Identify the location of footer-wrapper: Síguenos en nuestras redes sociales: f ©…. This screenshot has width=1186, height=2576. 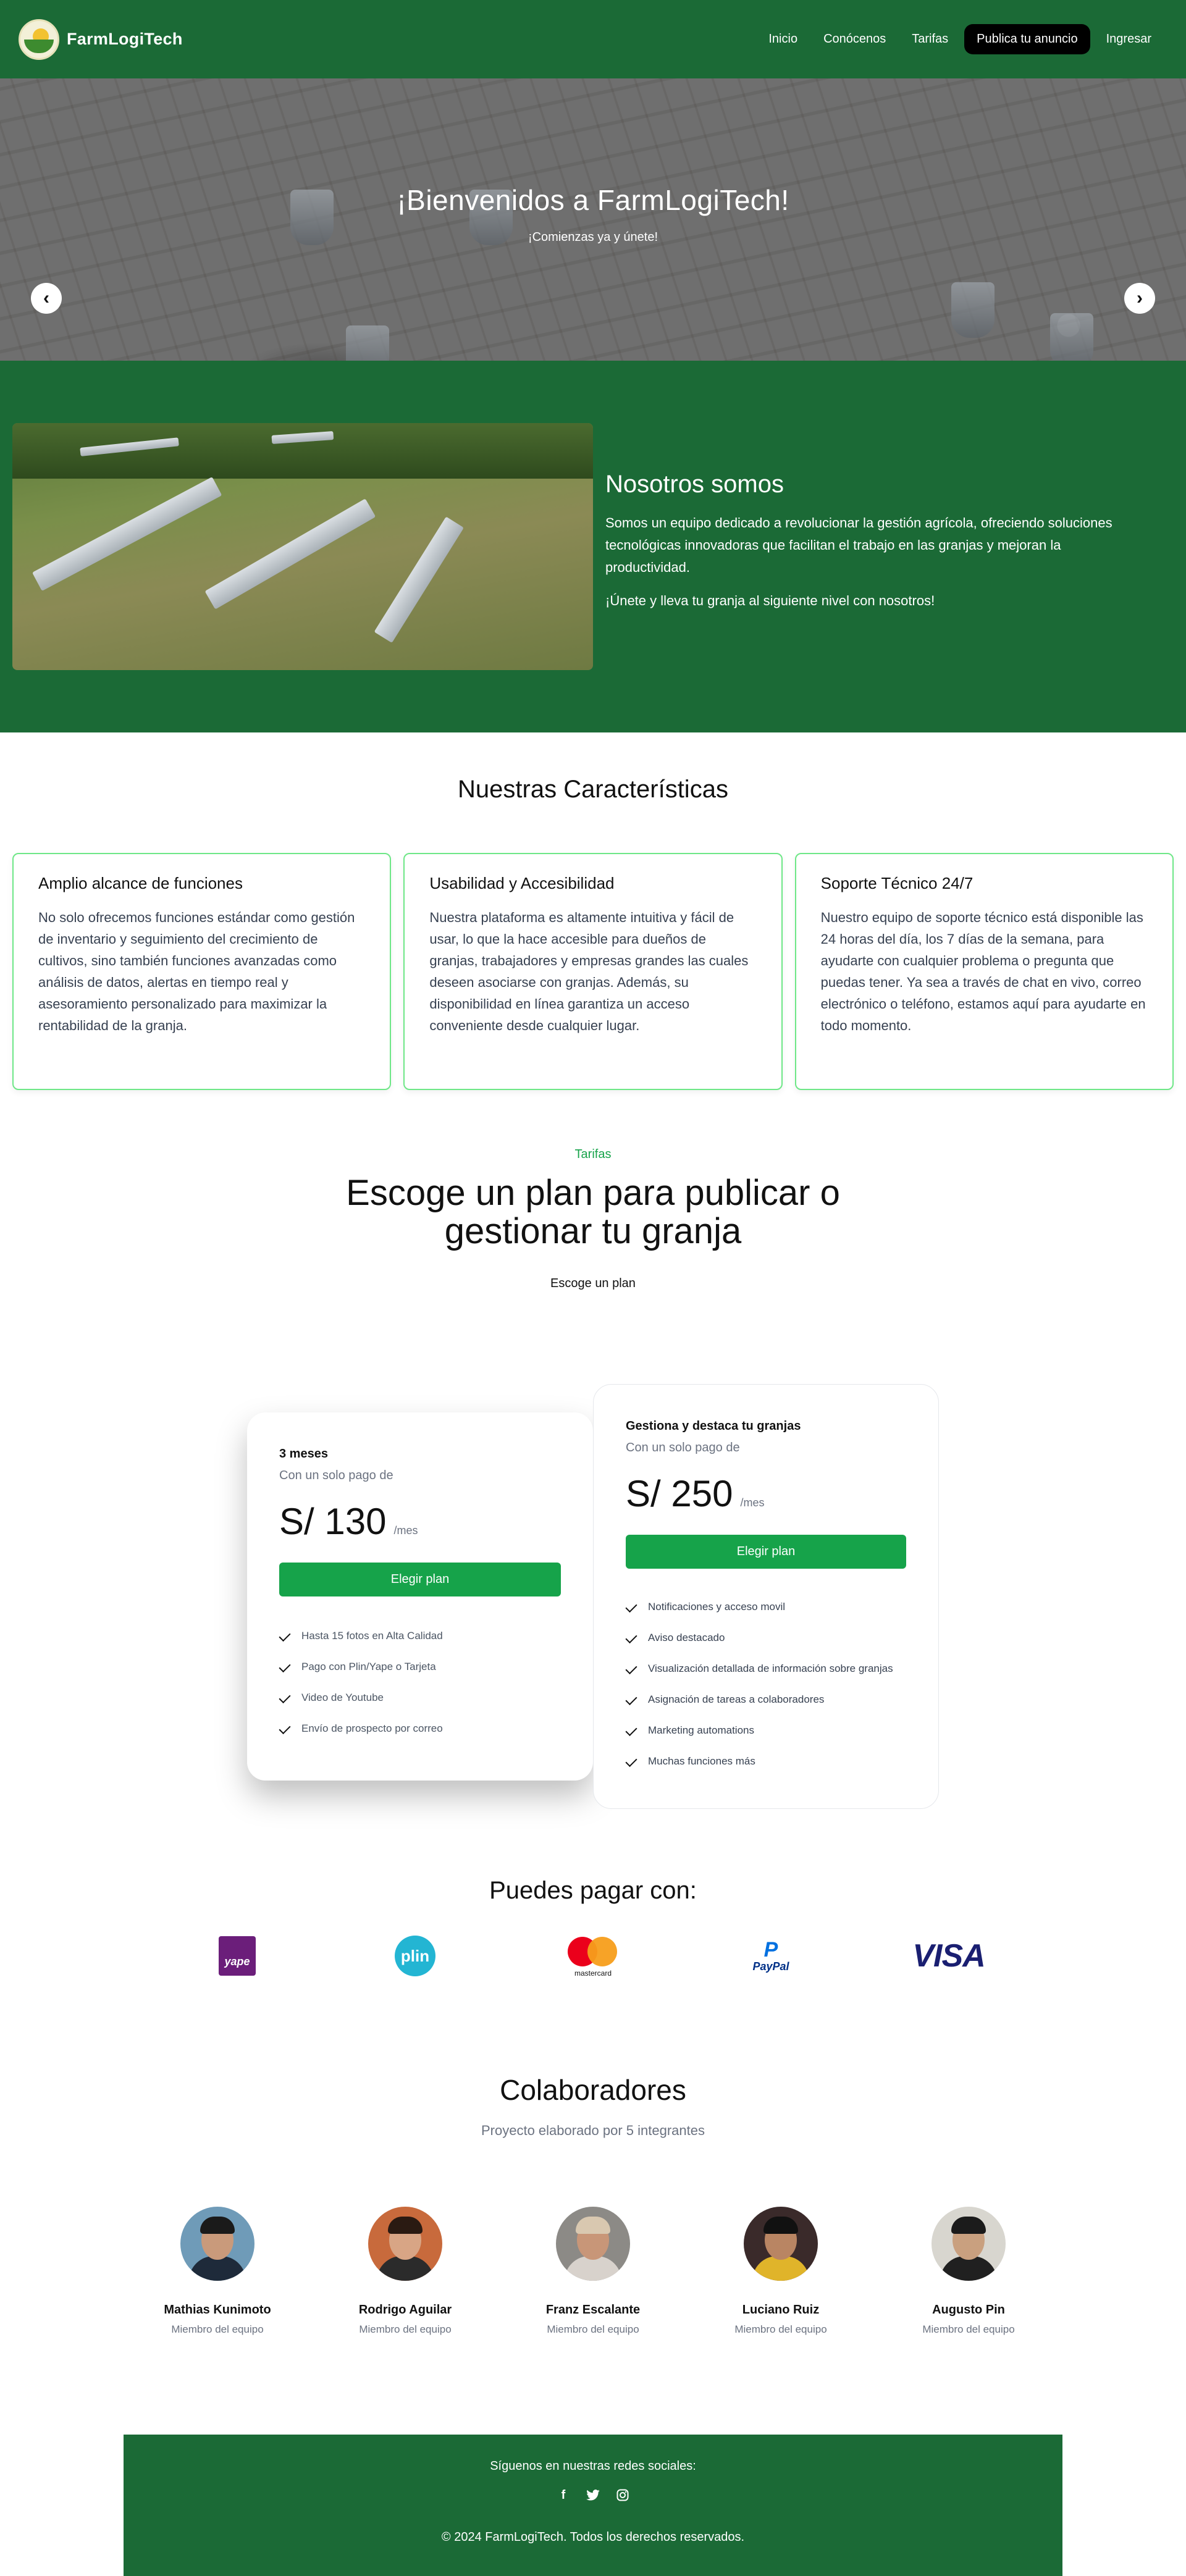
(593, 2505).